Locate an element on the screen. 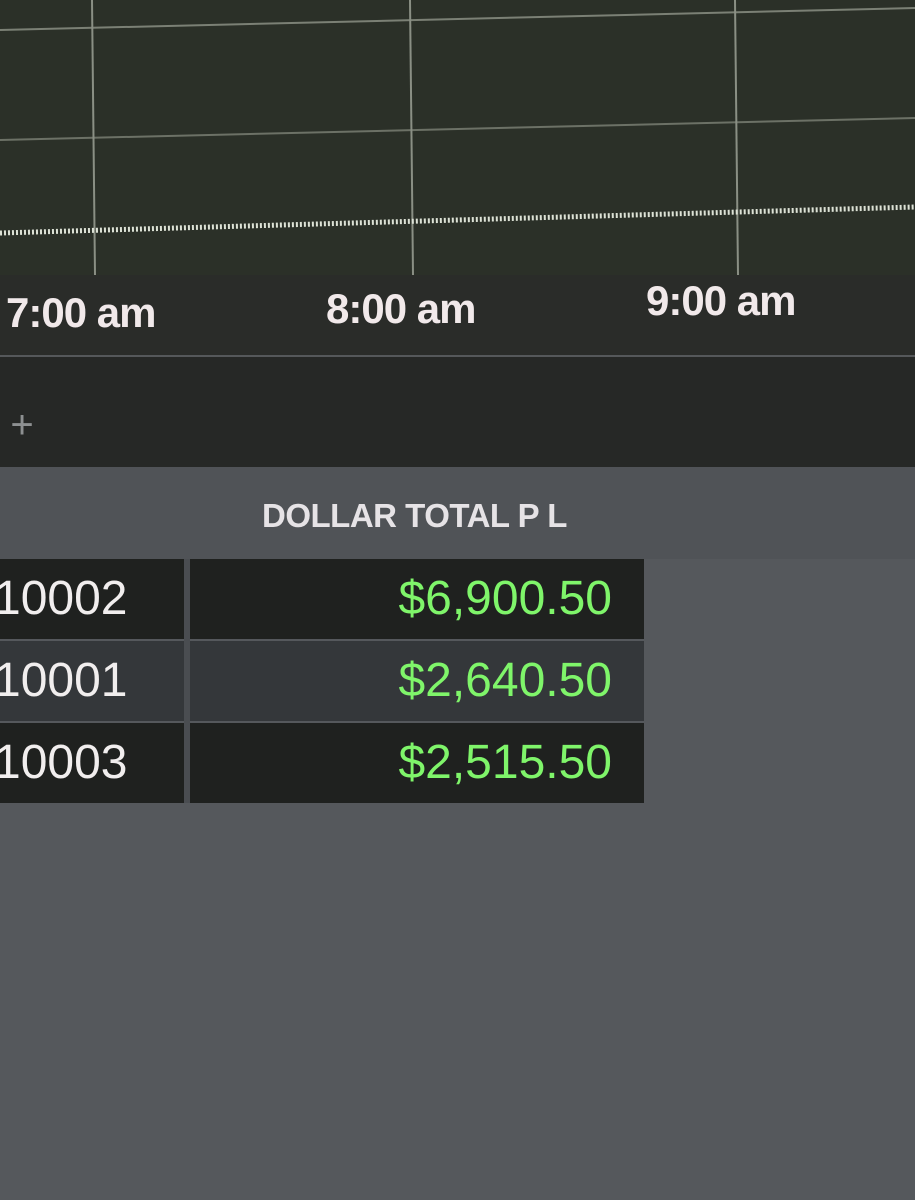 The height and width of the screenshot is (1200, 915). add-tab-button: + is located at coordinates (22, 425).